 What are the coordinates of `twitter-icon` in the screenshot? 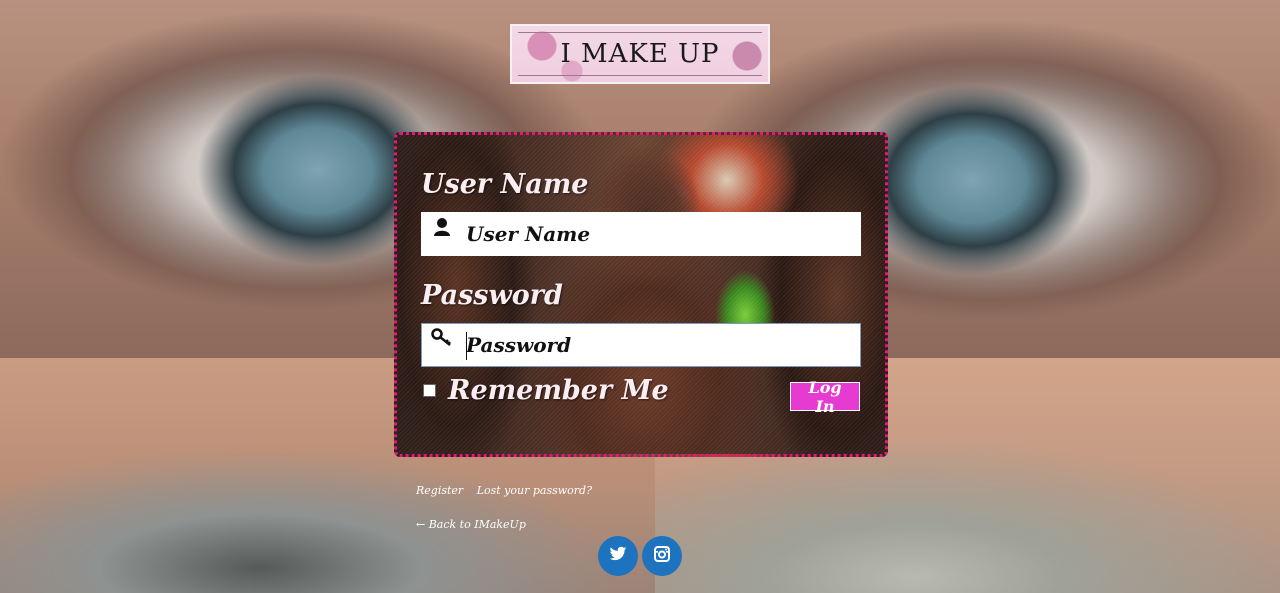 It's located at (618, 556).